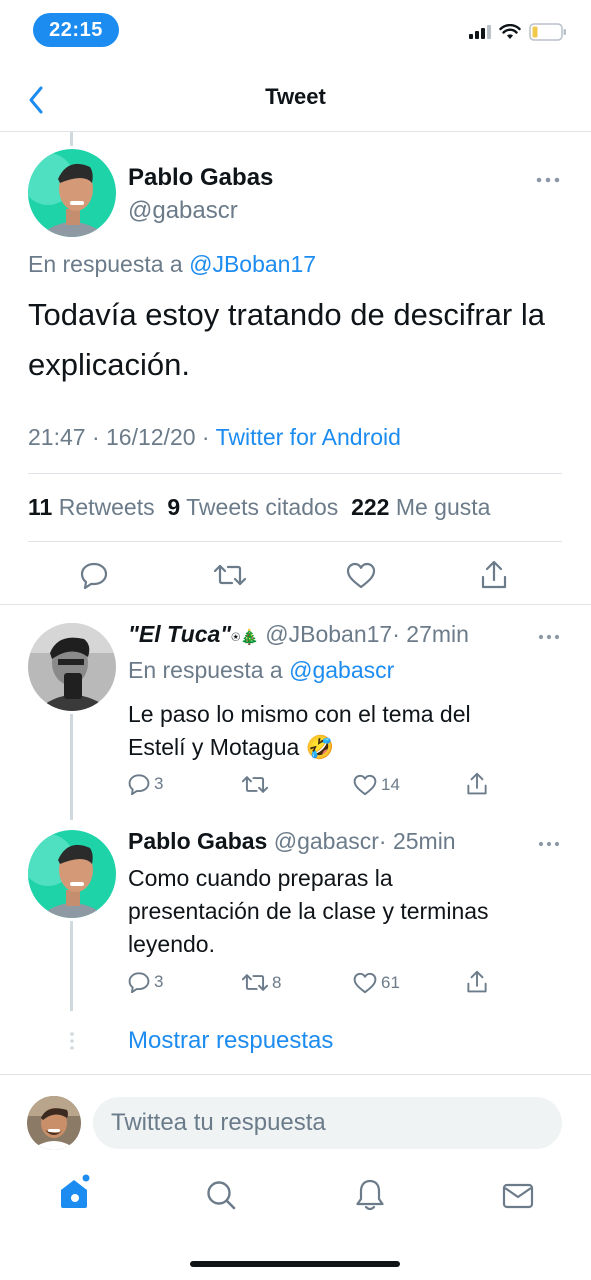 This screenshot has height=1280, width=591. Describe the element at coordinates (341, 670) in the screenshot. I see `reply-to-link: @gabascr` at that location.